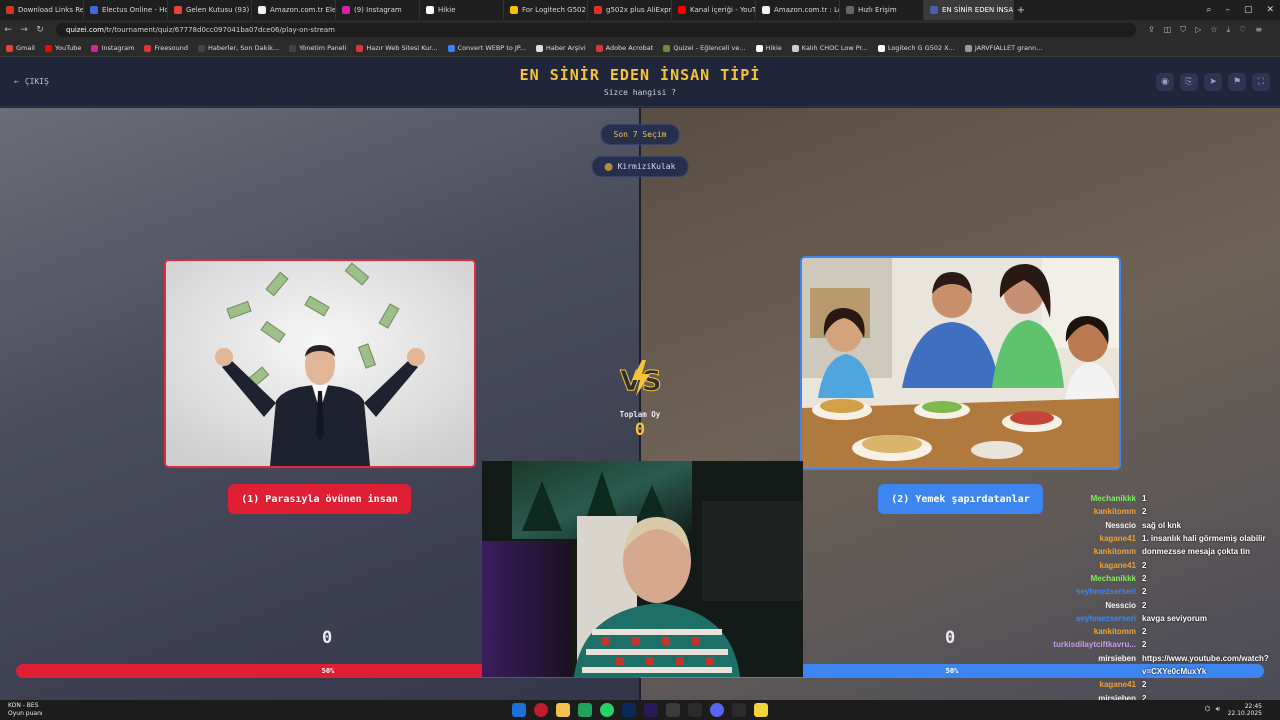 This screenshot has height=720, width=1280. Describe the element at coordinates (1162, 525) in the screenshot. I see `chat-text: sağ ol knk` at that location.